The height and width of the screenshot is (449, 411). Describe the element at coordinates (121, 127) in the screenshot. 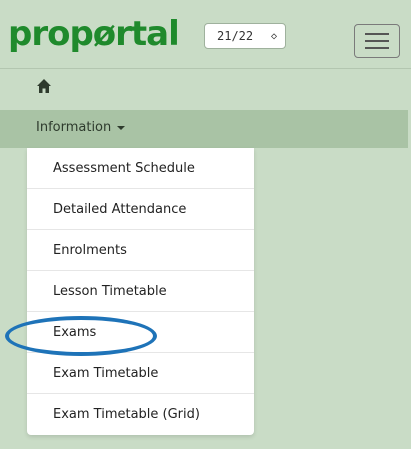

I see `caret-down-icon` at that location.